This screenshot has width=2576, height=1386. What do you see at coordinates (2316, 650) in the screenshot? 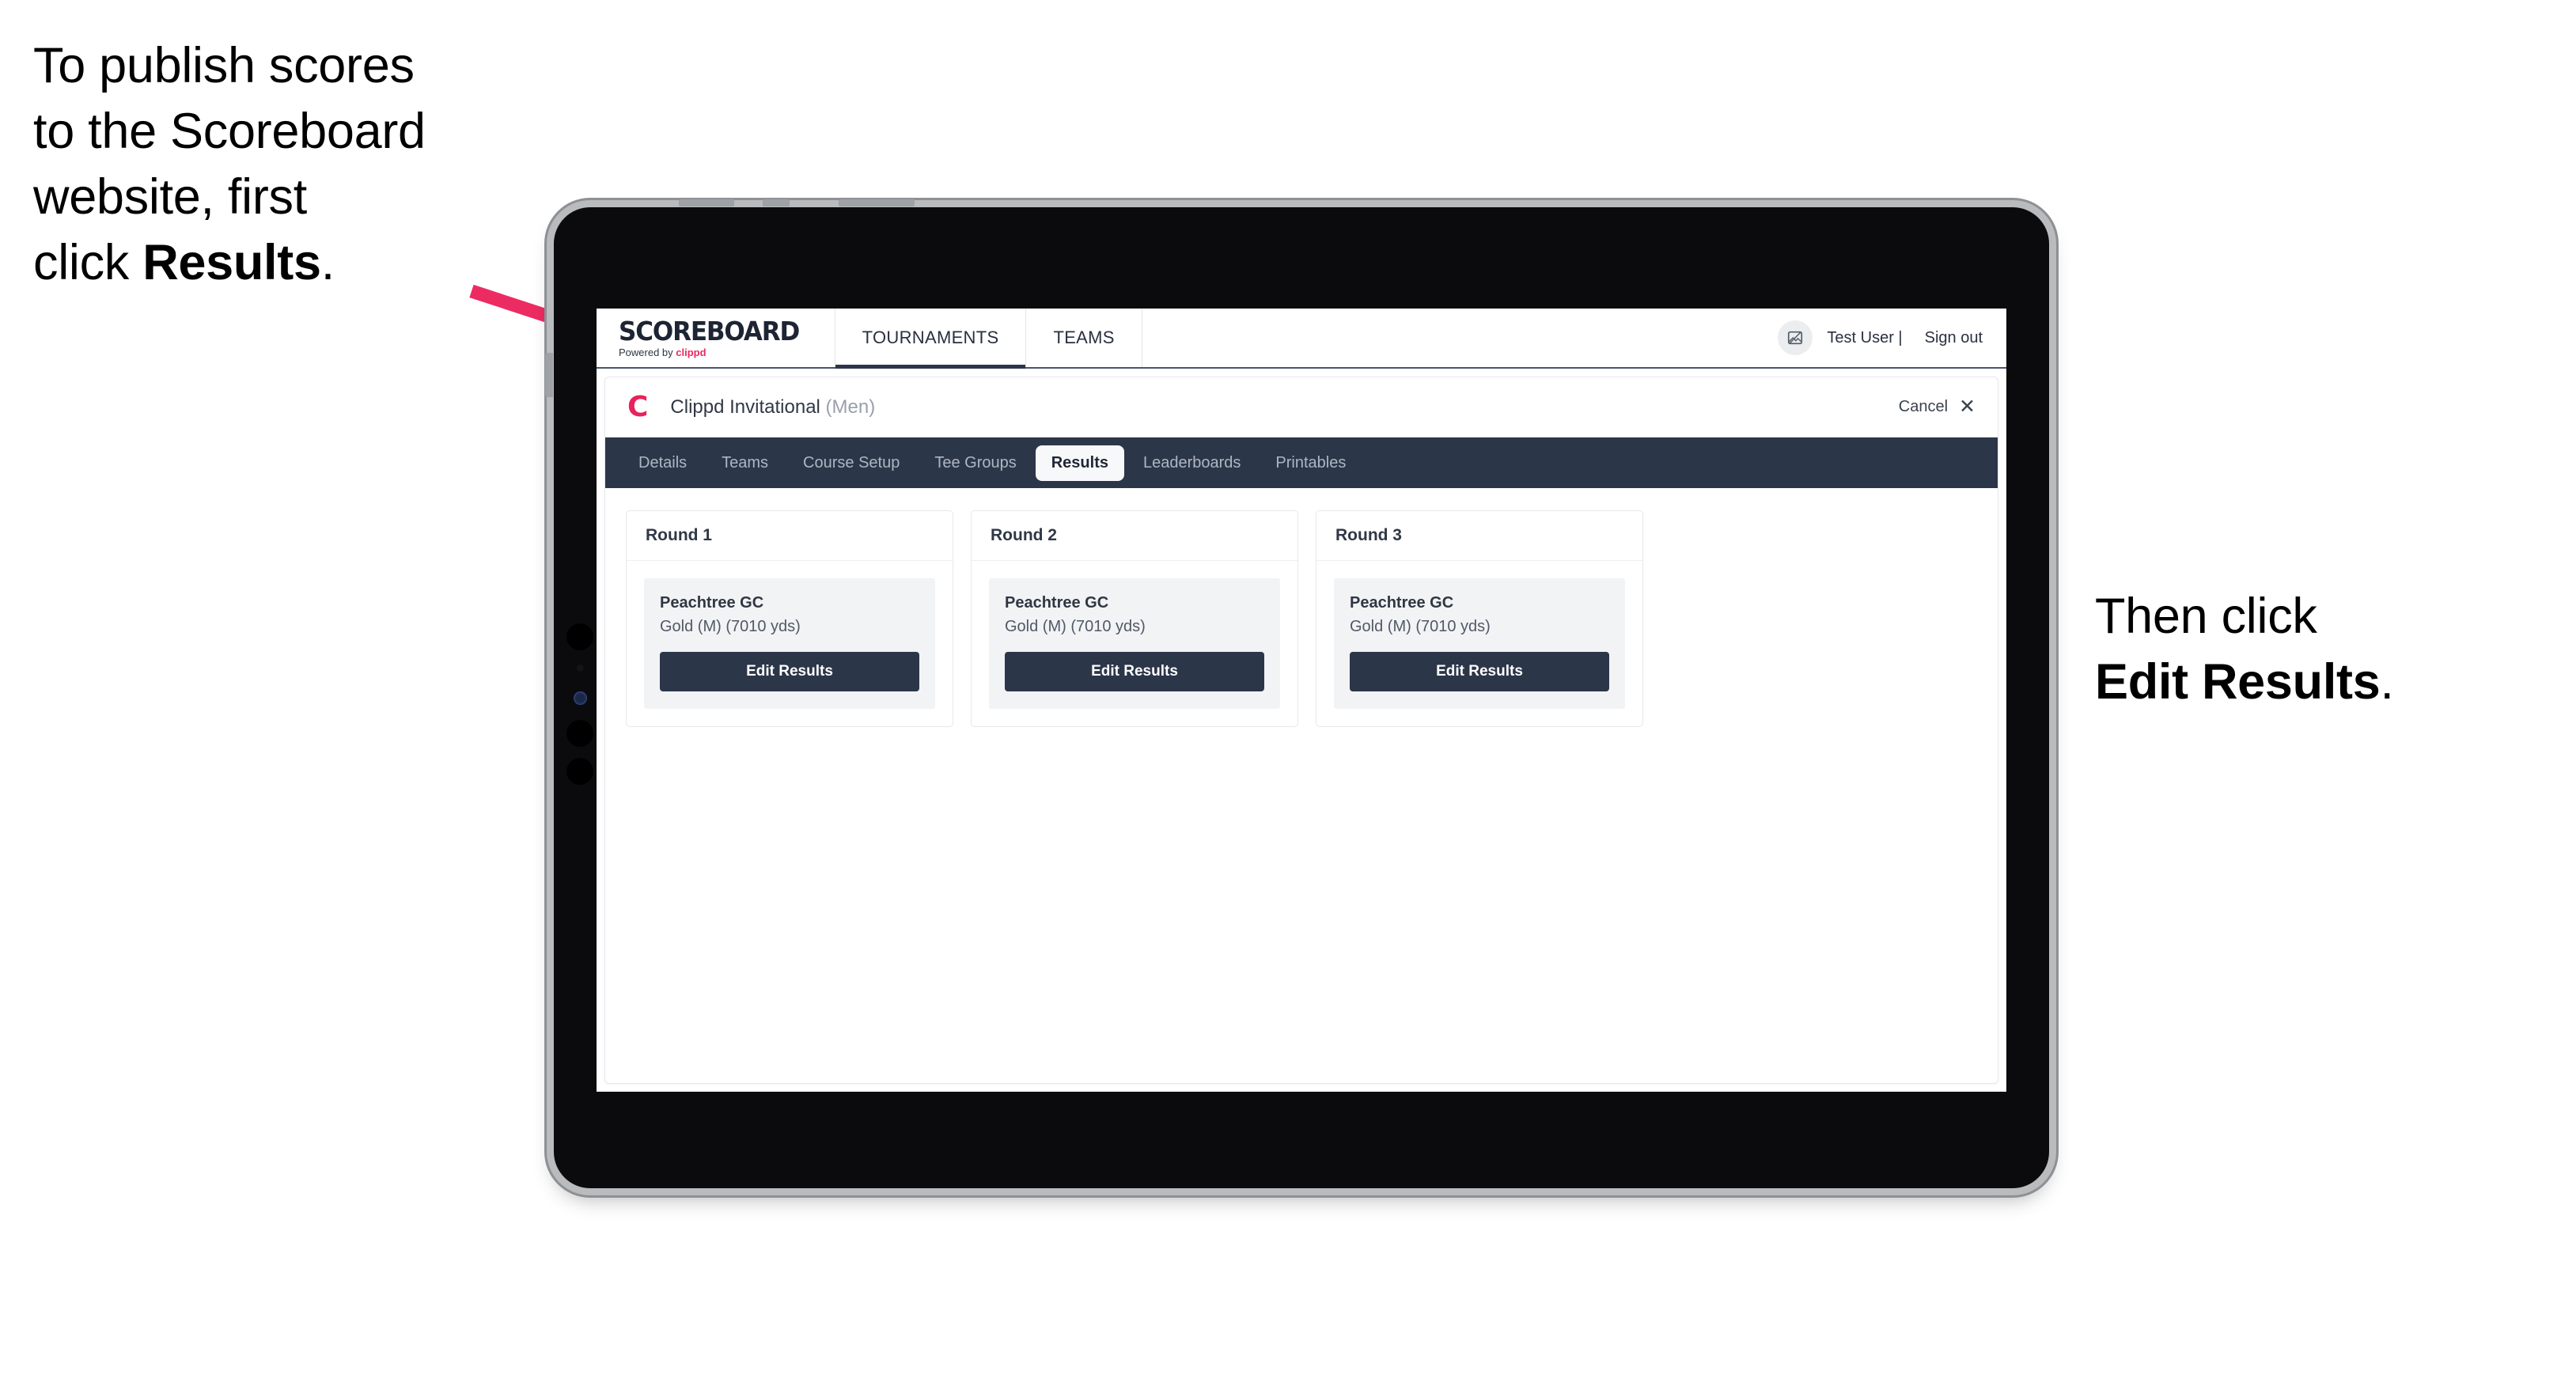
I see `annotation-right: Then click Edit Results.` at bounding box center [2316, 650].